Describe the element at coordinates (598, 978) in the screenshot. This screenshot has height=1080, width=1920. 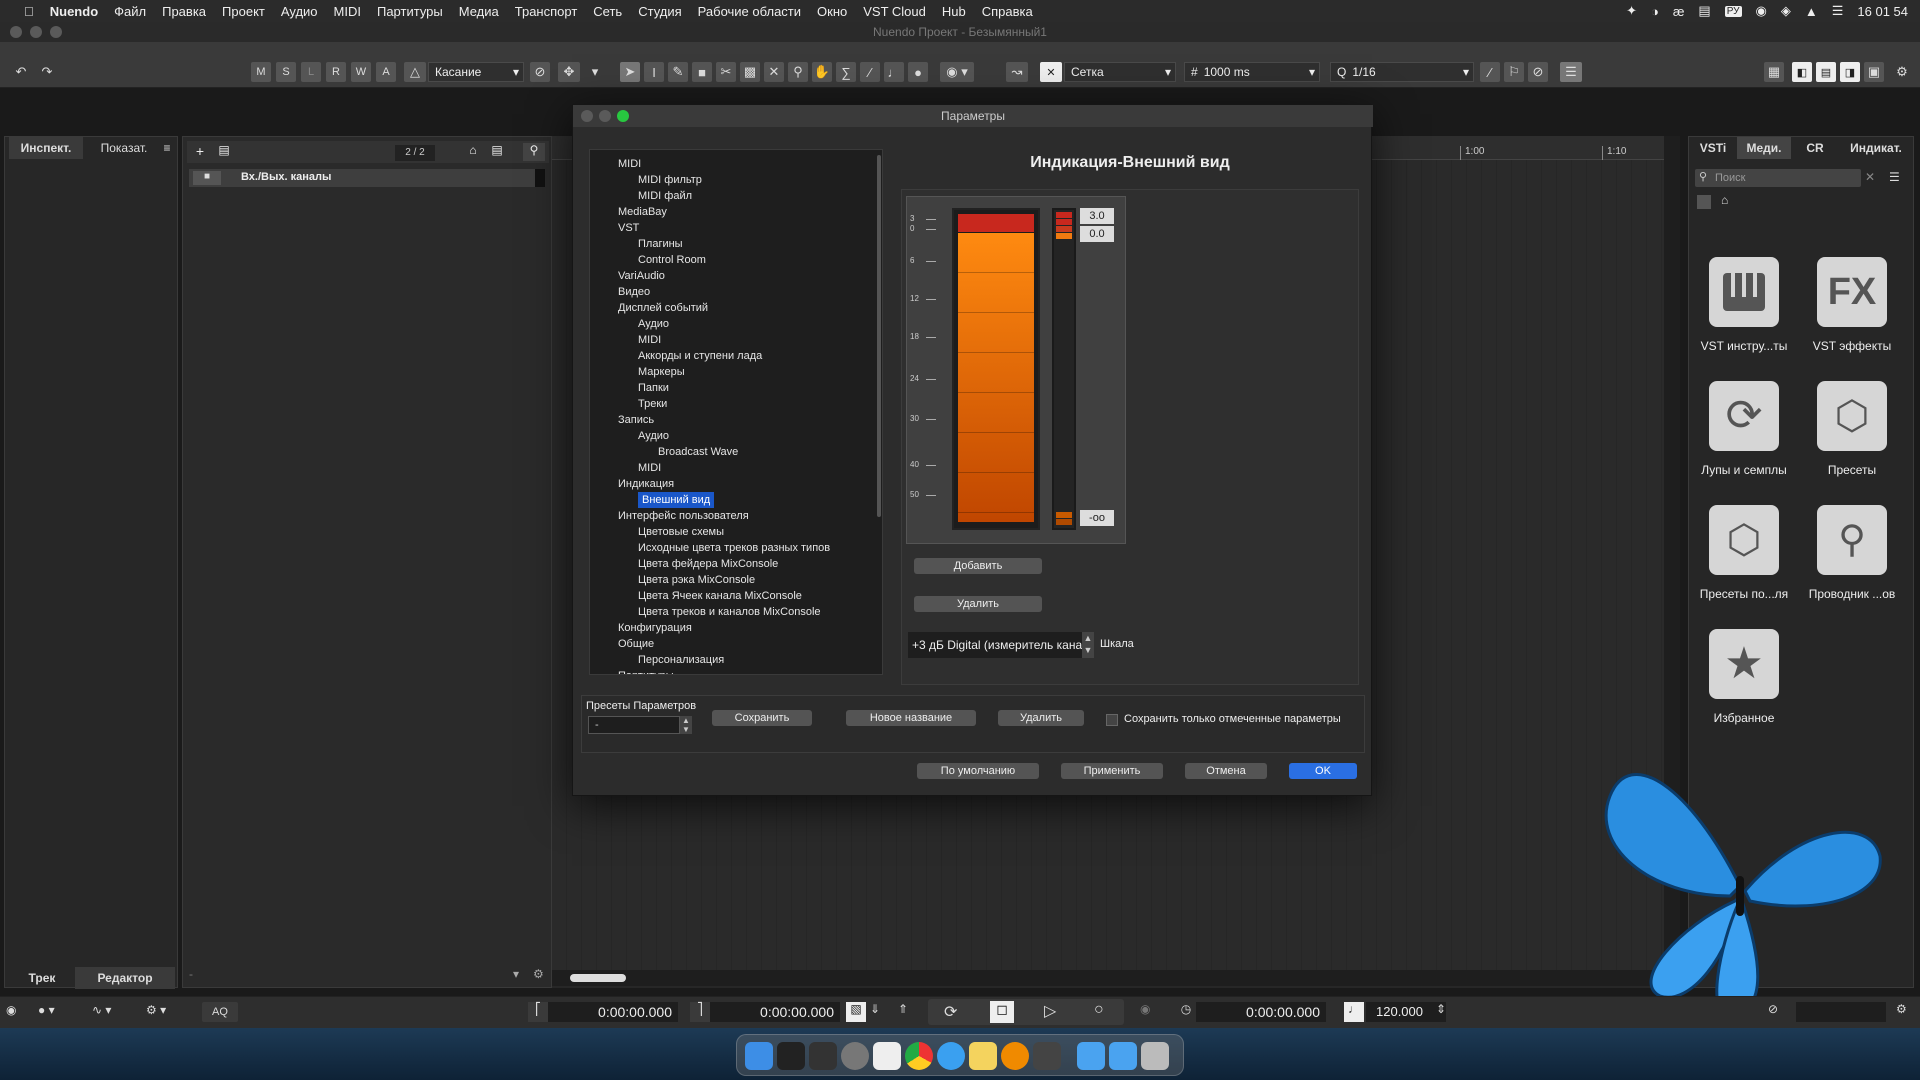
I see `scroll-thumb` at that location.